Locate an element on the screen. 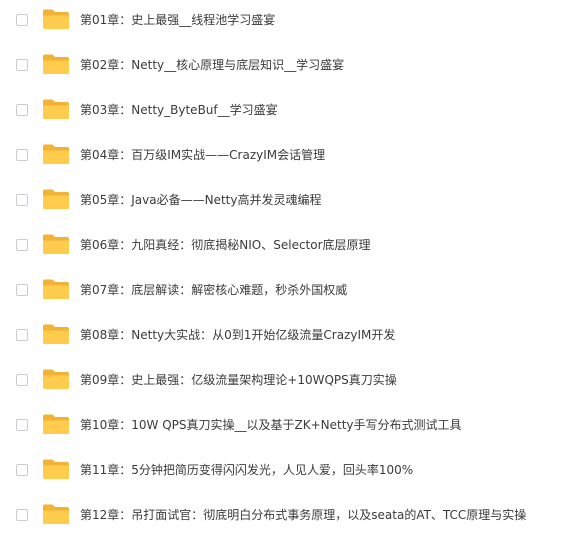 The image size is (564, 540). folder-name: 第10章：10W QPS真刀实操__以及基于ZK+Netty手写分布式测试工具 is located at coordinates (271, 425).